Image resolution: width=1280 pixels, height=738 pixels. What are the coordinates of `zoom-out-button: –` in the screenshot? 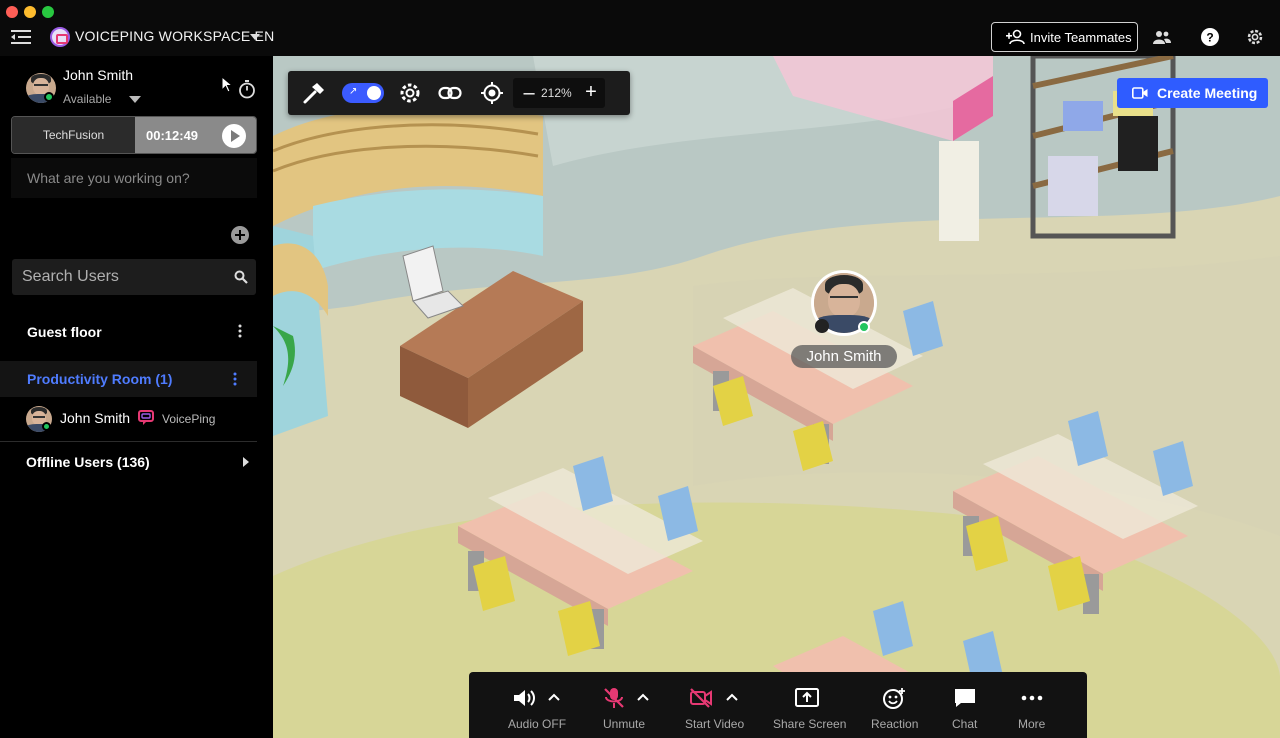 It's located at (529, 93).